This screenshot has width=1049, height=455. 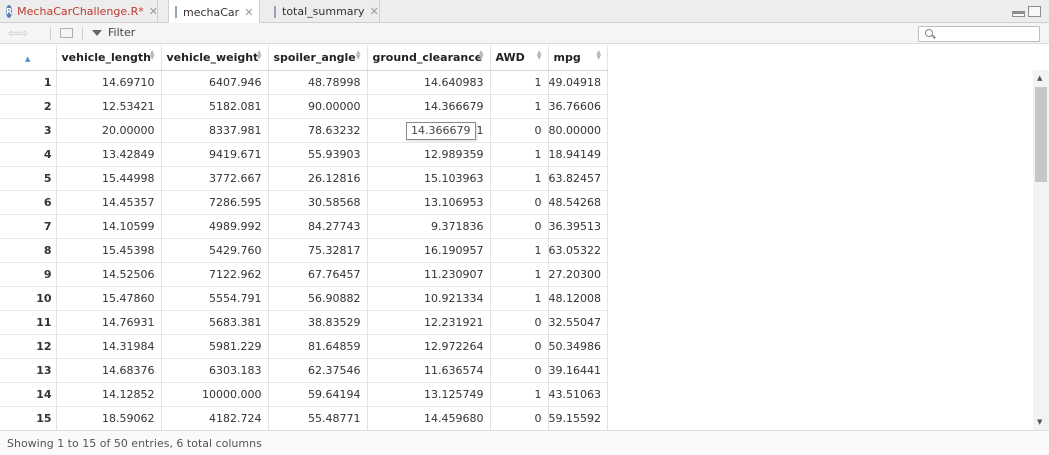 What do you see at coordinates (109, 298) in the screenshot?
I see `table-cell: 15.47860` at bounding box center [109, 298].